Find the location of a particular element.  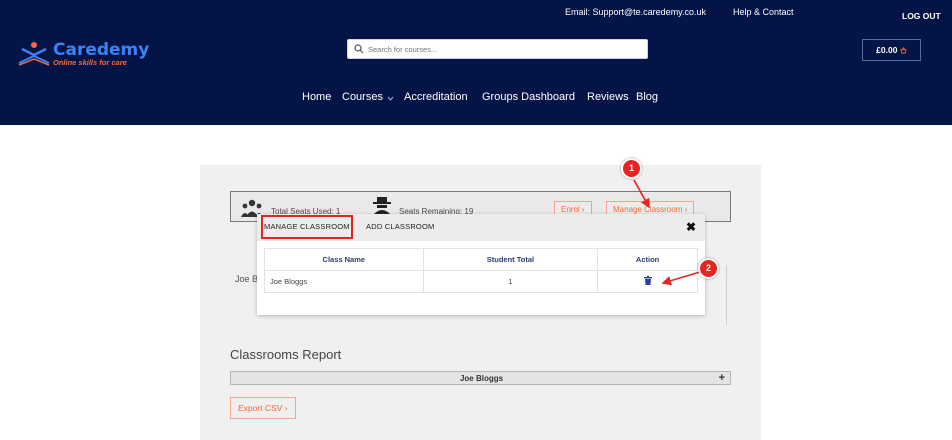

step-marker-2: 2 is located at coordinates (708, 268).